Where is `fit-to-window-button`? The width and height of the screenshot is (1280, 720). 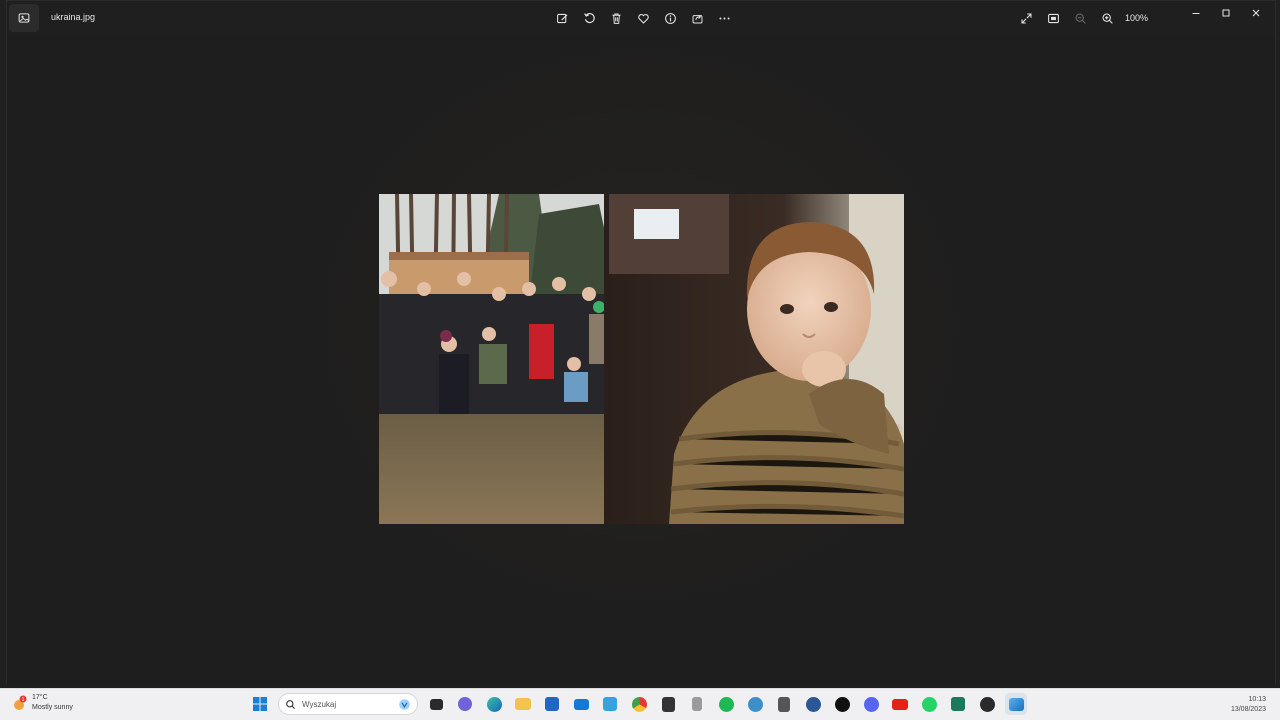
fit-to-window-button is located at coordinates (1053, 18).